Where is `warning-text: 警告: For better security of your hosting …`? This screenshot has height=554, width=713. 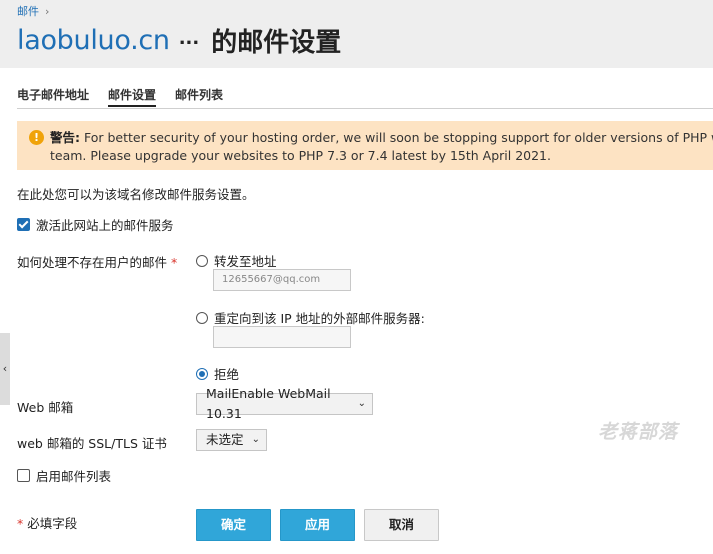 warning-text: 警告: For better security of your hosting … is located at coordinates (381, 147).